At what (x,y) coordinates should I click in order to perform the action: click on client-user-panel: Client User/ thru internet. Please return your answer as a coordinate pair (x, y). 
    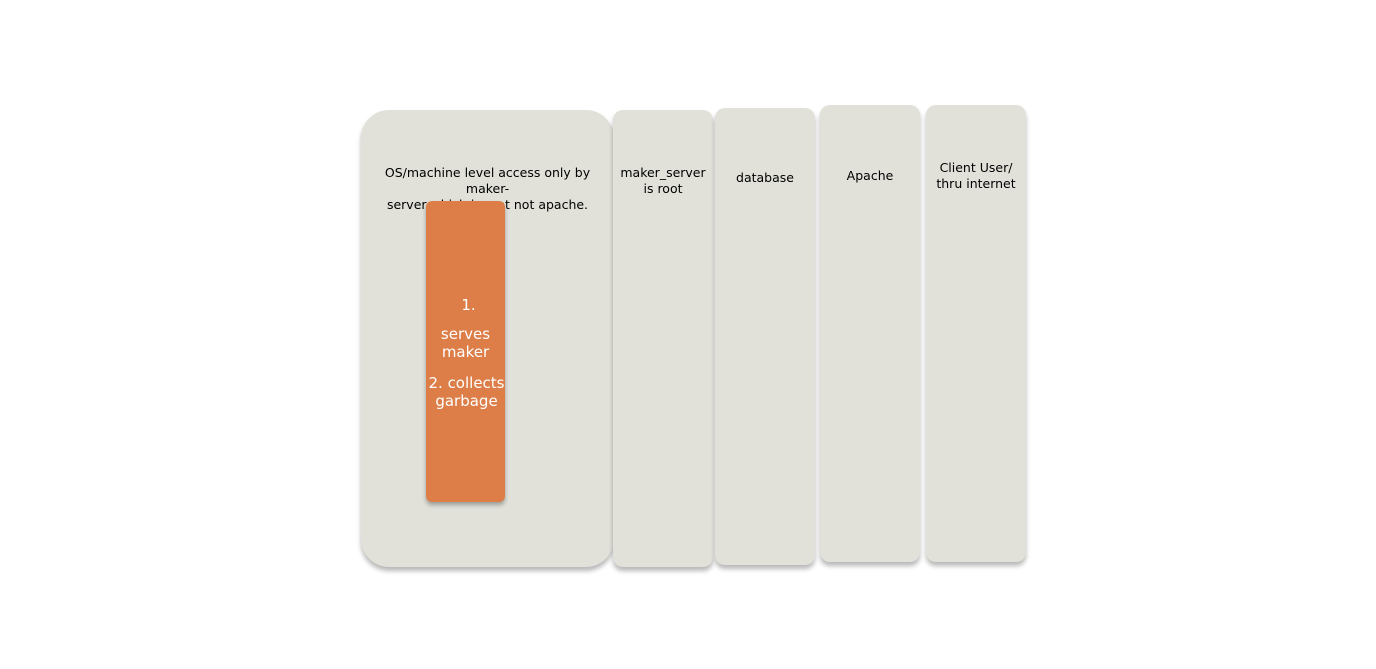
    Looking at the image, I should click on (976, 333).